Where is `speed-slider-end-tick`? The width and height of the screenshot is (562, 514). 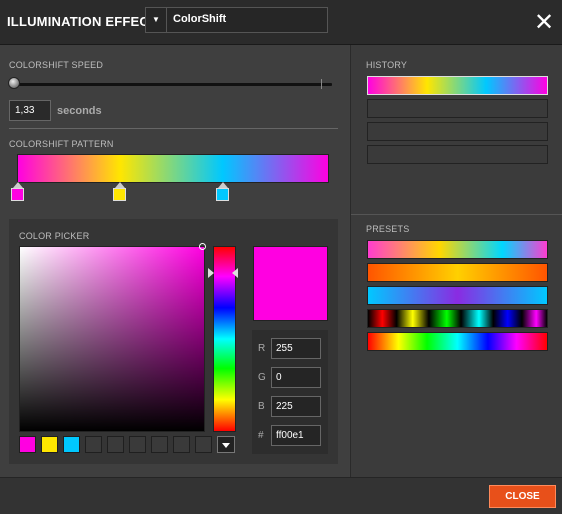
speed-slider-end-tick is located at coordinates (321, 84).